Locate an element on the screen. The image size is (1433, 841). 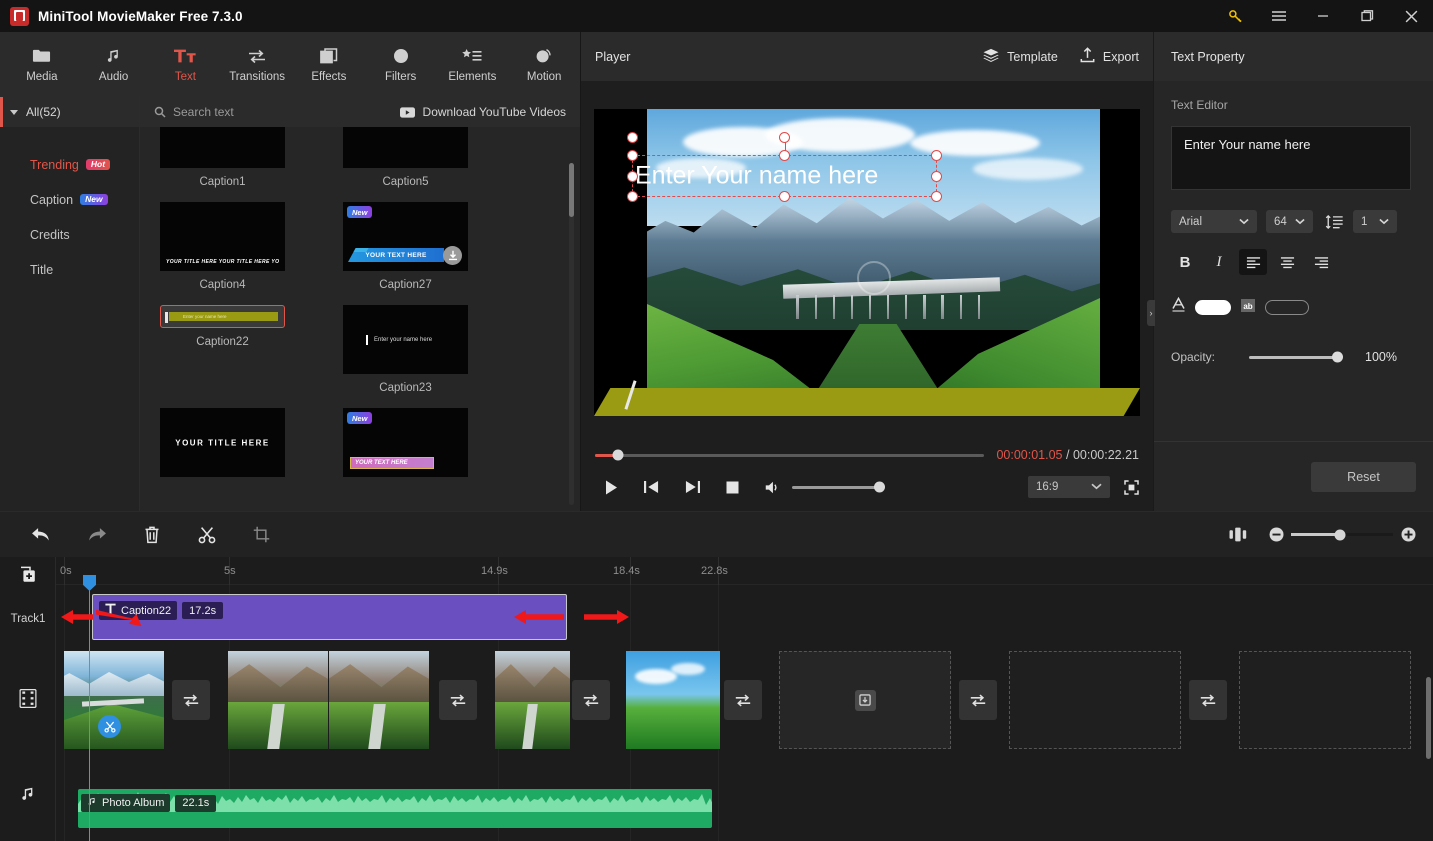
scissors-icon is located at coordinates (206, 534).